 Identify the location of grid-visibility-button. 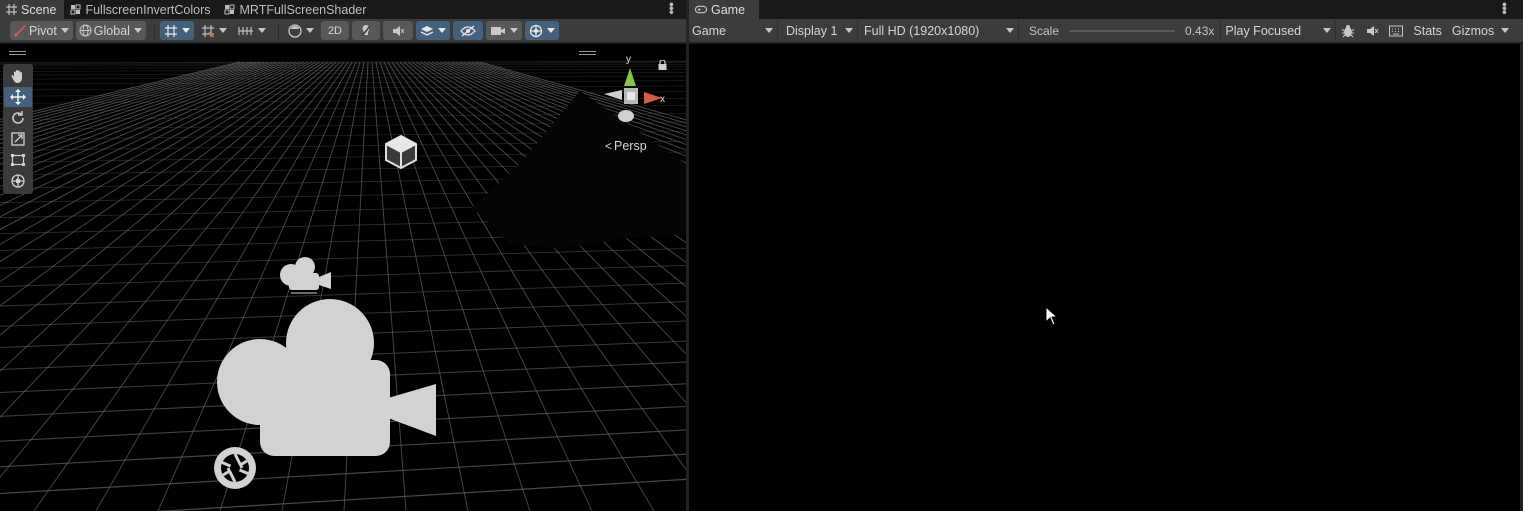
(214, 30).